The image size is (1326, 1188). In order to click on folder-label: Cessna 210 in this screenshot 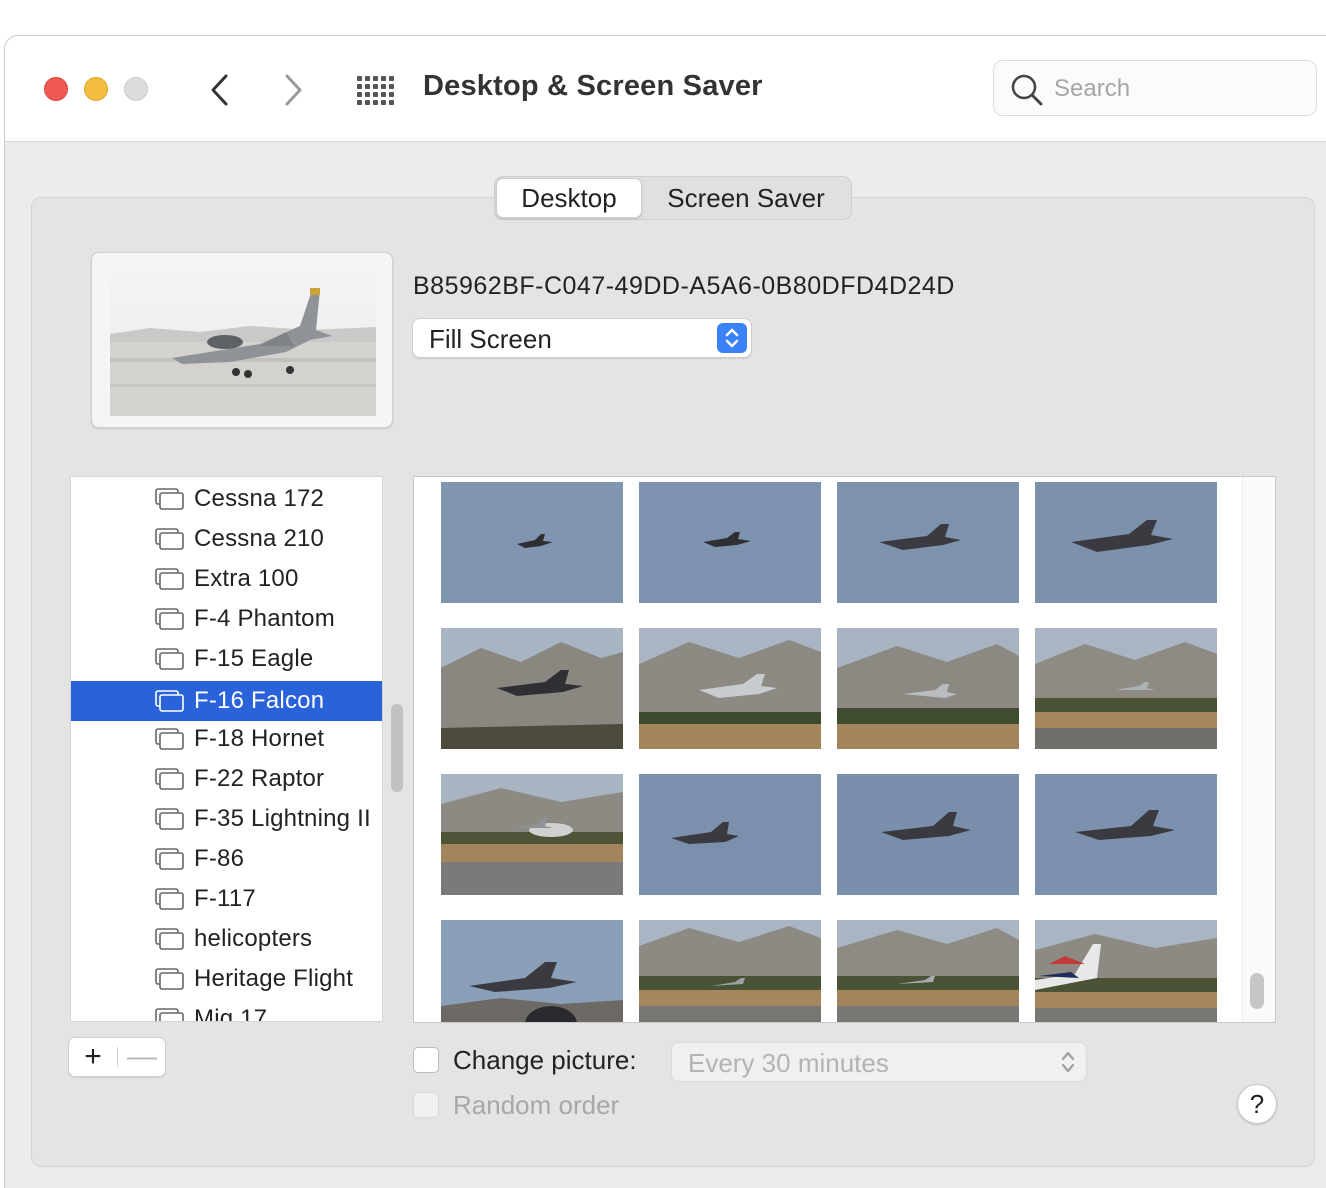, I will do `click(259, 538)`.